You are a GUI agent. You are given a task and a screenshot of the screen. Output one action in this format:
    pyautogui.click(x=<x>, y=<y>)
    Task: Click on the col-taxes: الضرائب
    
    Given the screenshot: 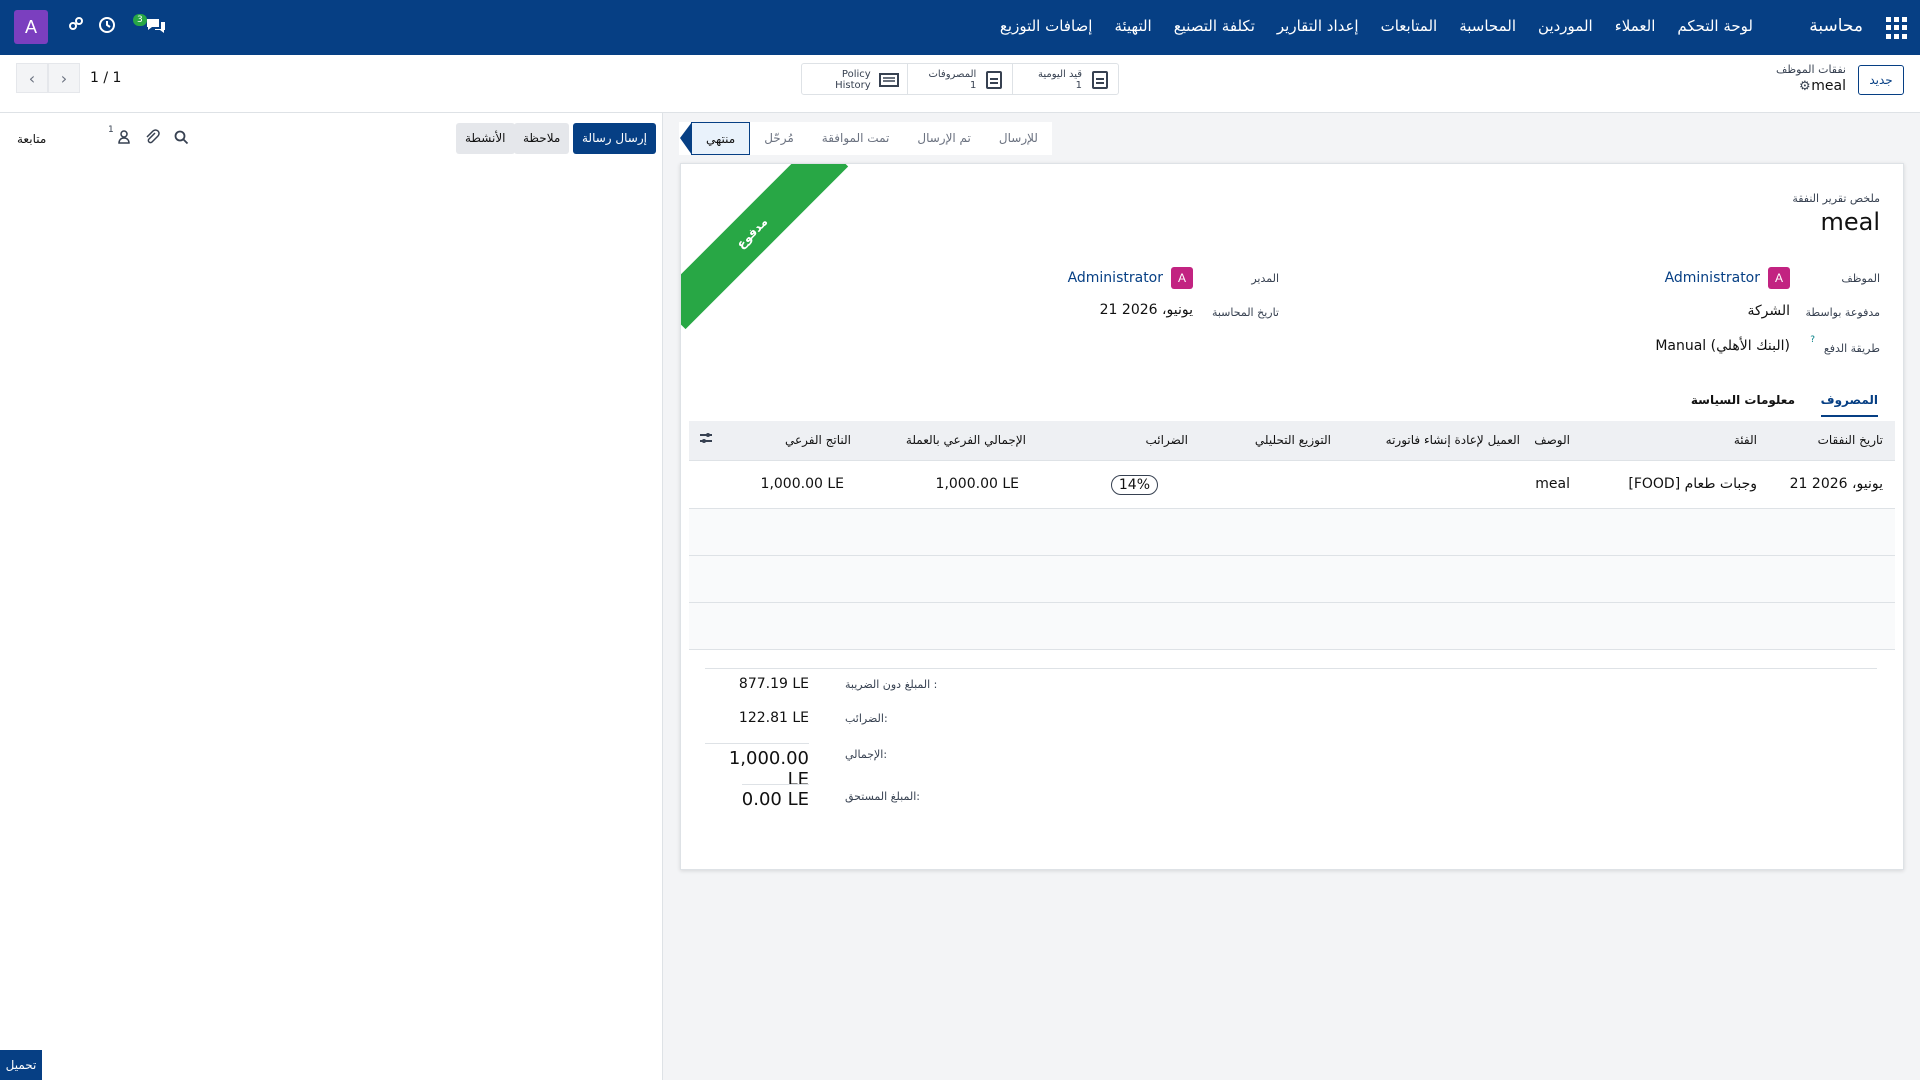 What is the action you would take?
    pyautogui.click(x=1167, y=440)
    